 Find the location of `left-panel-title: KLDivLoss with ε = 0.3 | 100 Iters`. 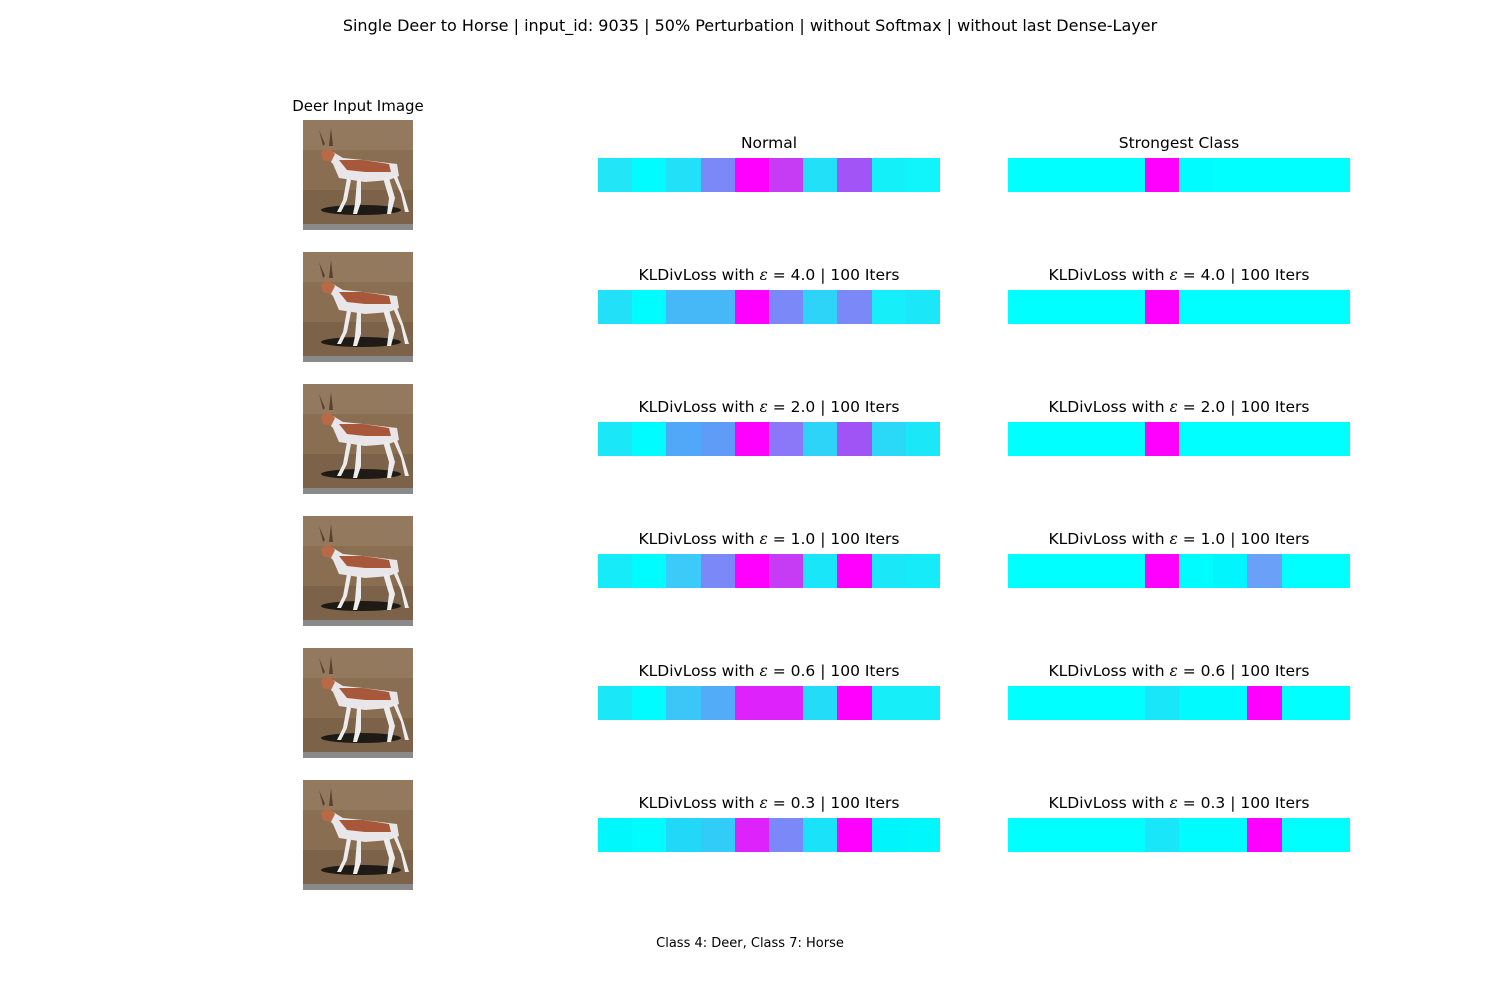

left-panel-title: KLDivLoss with ε = 0.3 | 100 Iters is located at coordinates (769, 803).